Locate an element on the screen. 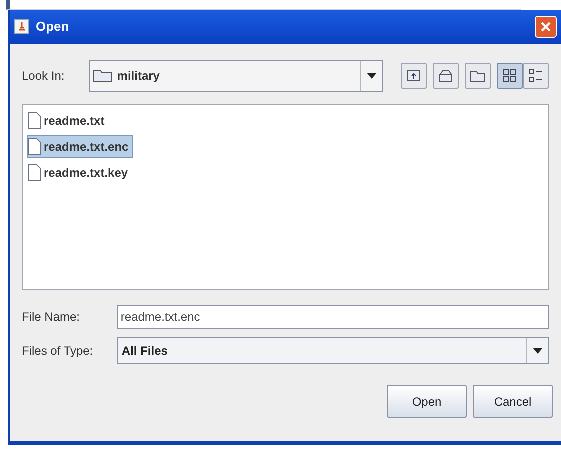  details-view-icon is located at coordinates (536, 76).